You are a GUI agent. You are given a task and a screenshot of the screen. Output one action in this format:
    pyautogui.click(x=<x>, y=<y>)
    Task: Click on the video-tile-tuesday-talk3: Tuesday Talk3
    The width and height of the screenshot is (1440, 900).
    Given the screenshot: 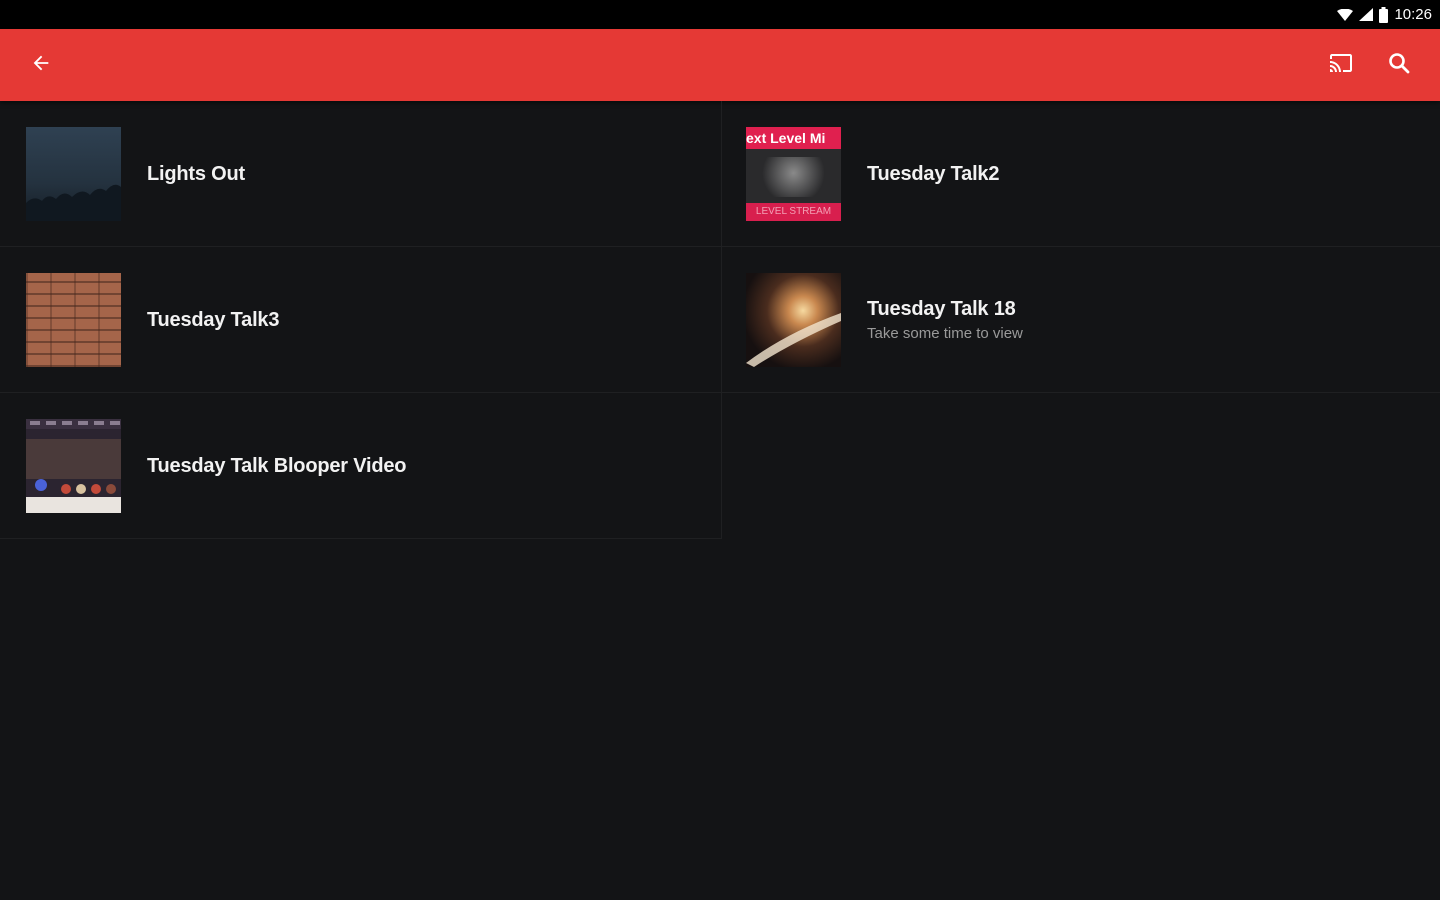 What is the action you would take?
    pyautogui.click(x=361, y=320)
    